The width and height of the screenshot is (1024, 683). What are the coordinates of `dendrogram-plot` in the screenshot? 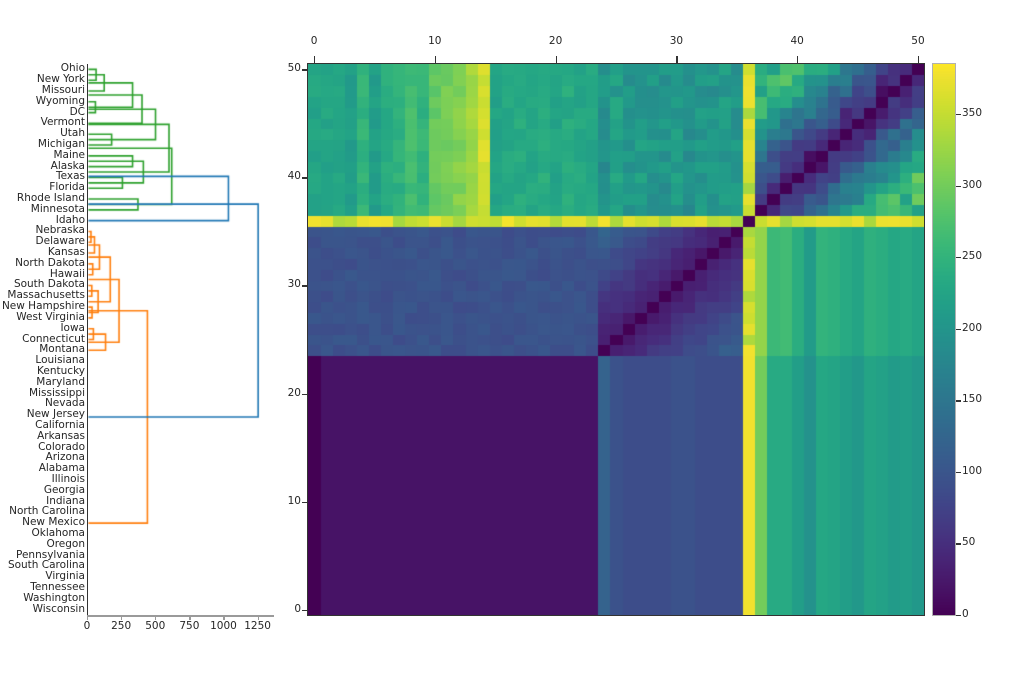 It's located at (180, 339).